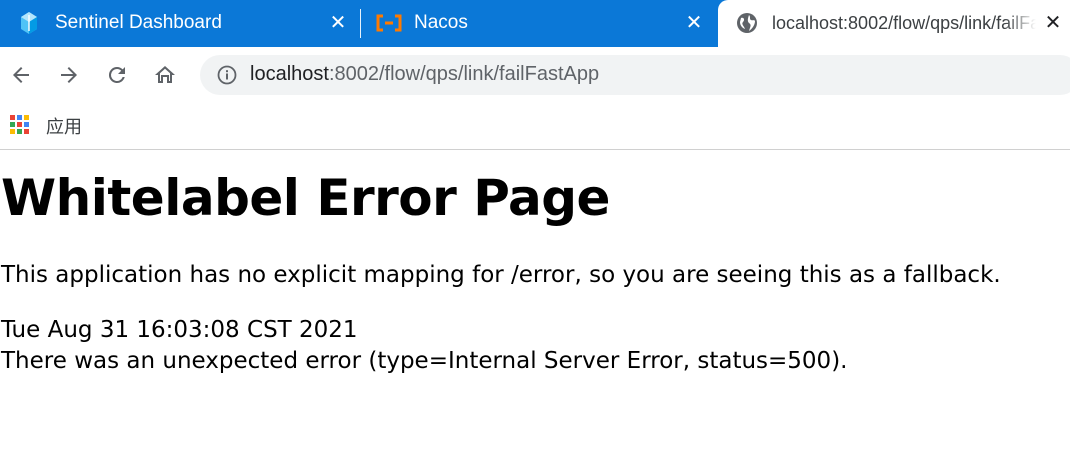 This screenshot has height=464, width=1070. Describe the element at coordinates (289, 74) in the screenshot. I see `url-host: localhost` at that location.